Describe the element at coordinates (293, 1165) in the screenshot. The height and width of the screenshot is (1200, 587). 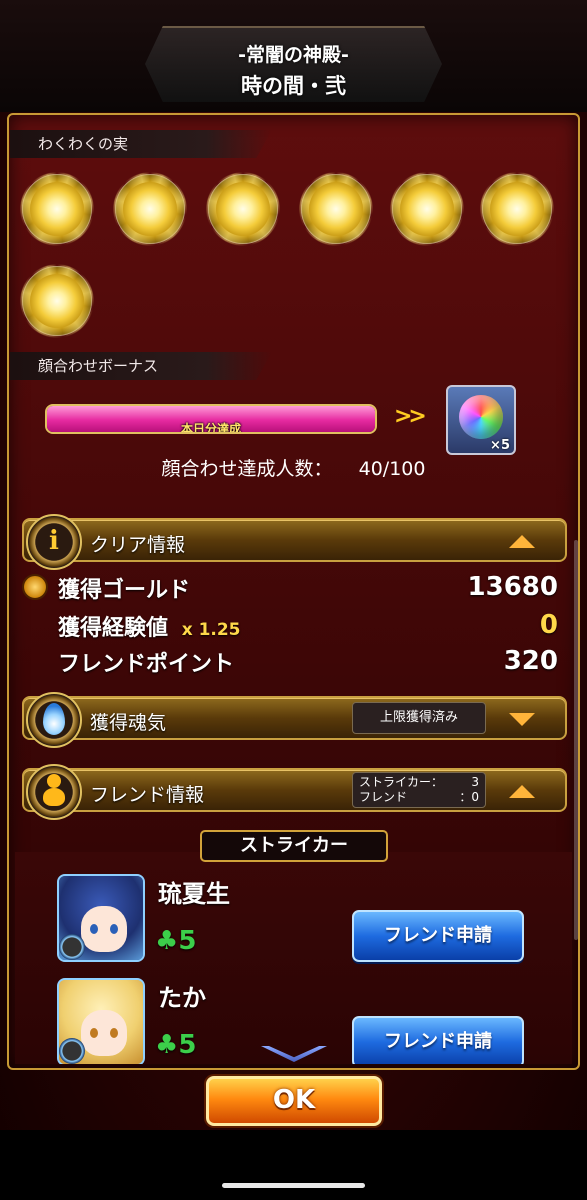
I see `bottom-bar` at that location.